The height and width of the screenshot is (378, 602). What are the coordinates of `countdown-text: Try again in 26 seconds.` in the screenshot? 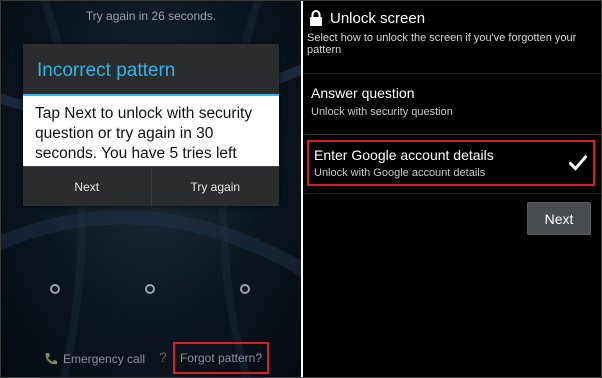 It's located at (151, 16).